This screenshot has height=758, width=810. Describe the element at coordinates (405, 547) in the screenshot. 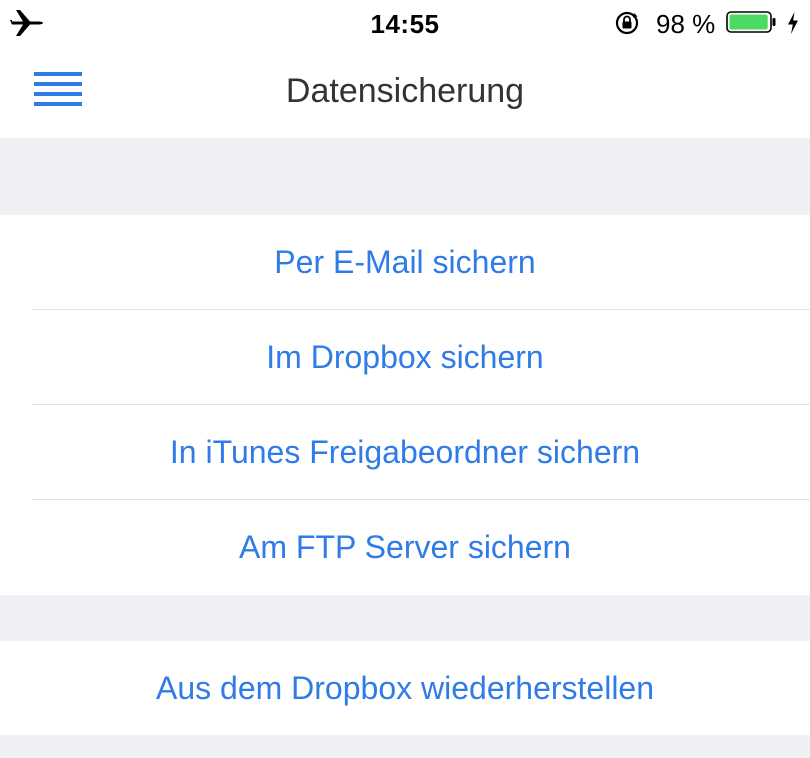

I see `backup-ftp-button: Am FTP Server sichern` at that location.